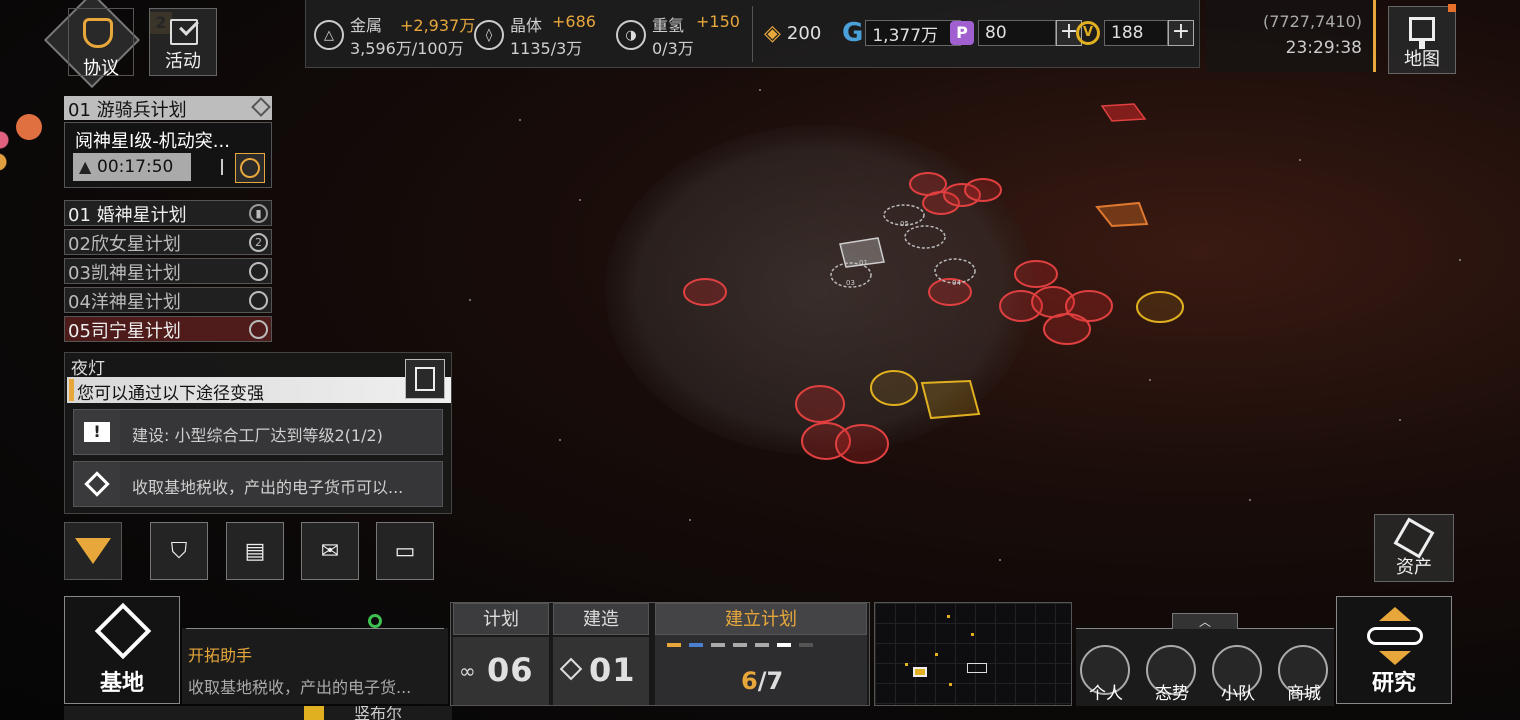  I want to click on mission-item: 04洋神星计划, so click(168, 300).